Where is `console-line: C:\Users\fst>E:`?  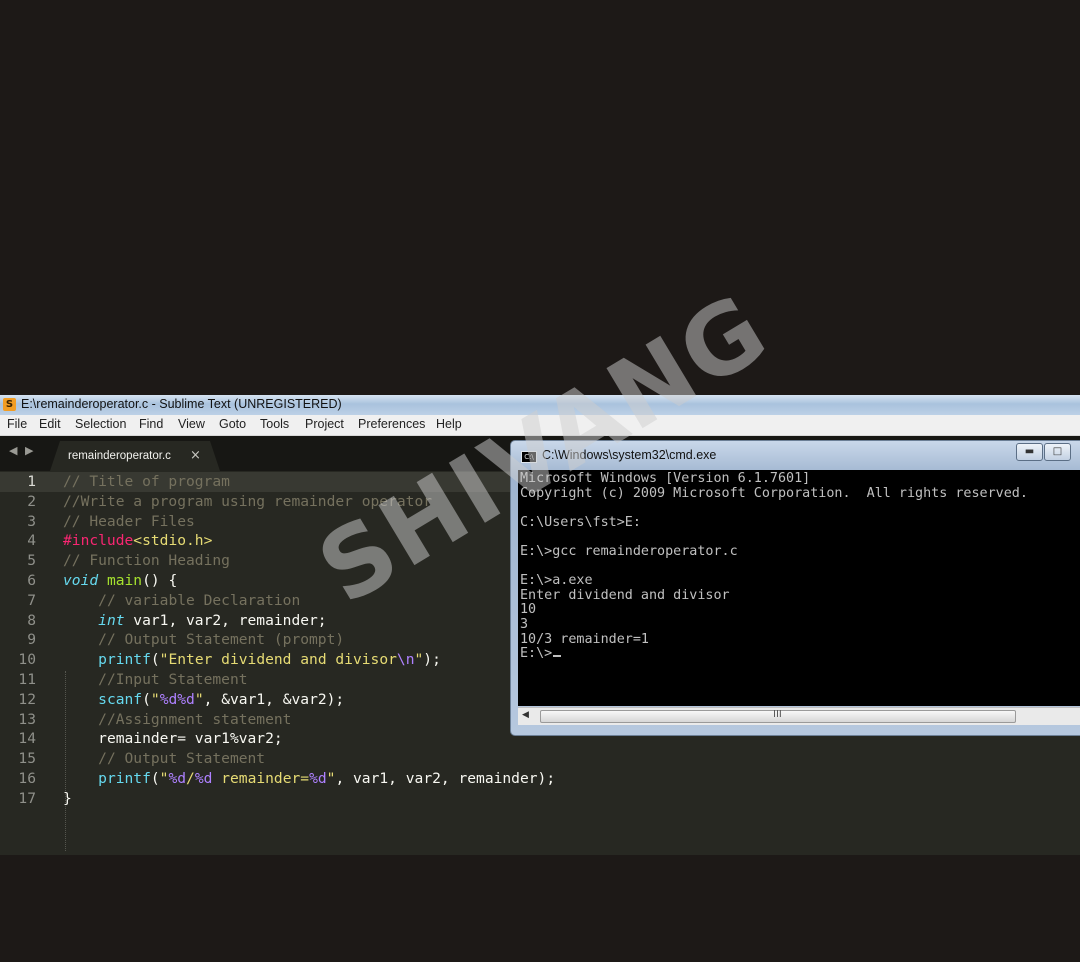 console-line: C:\Users\fst>E: is located at coordinates (580, 522).